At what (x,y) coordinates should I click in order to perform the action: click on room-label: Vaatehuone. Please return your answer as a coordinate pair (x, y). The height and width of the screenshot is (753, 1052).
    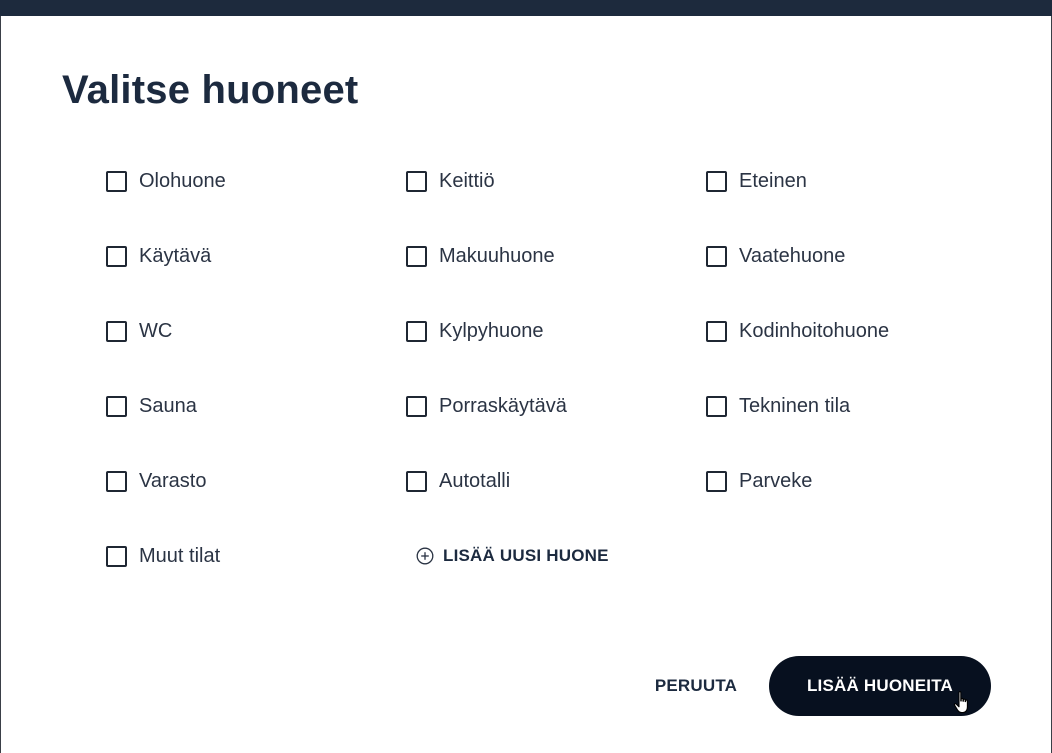
    Looking at the image, I should click on (792, 255).